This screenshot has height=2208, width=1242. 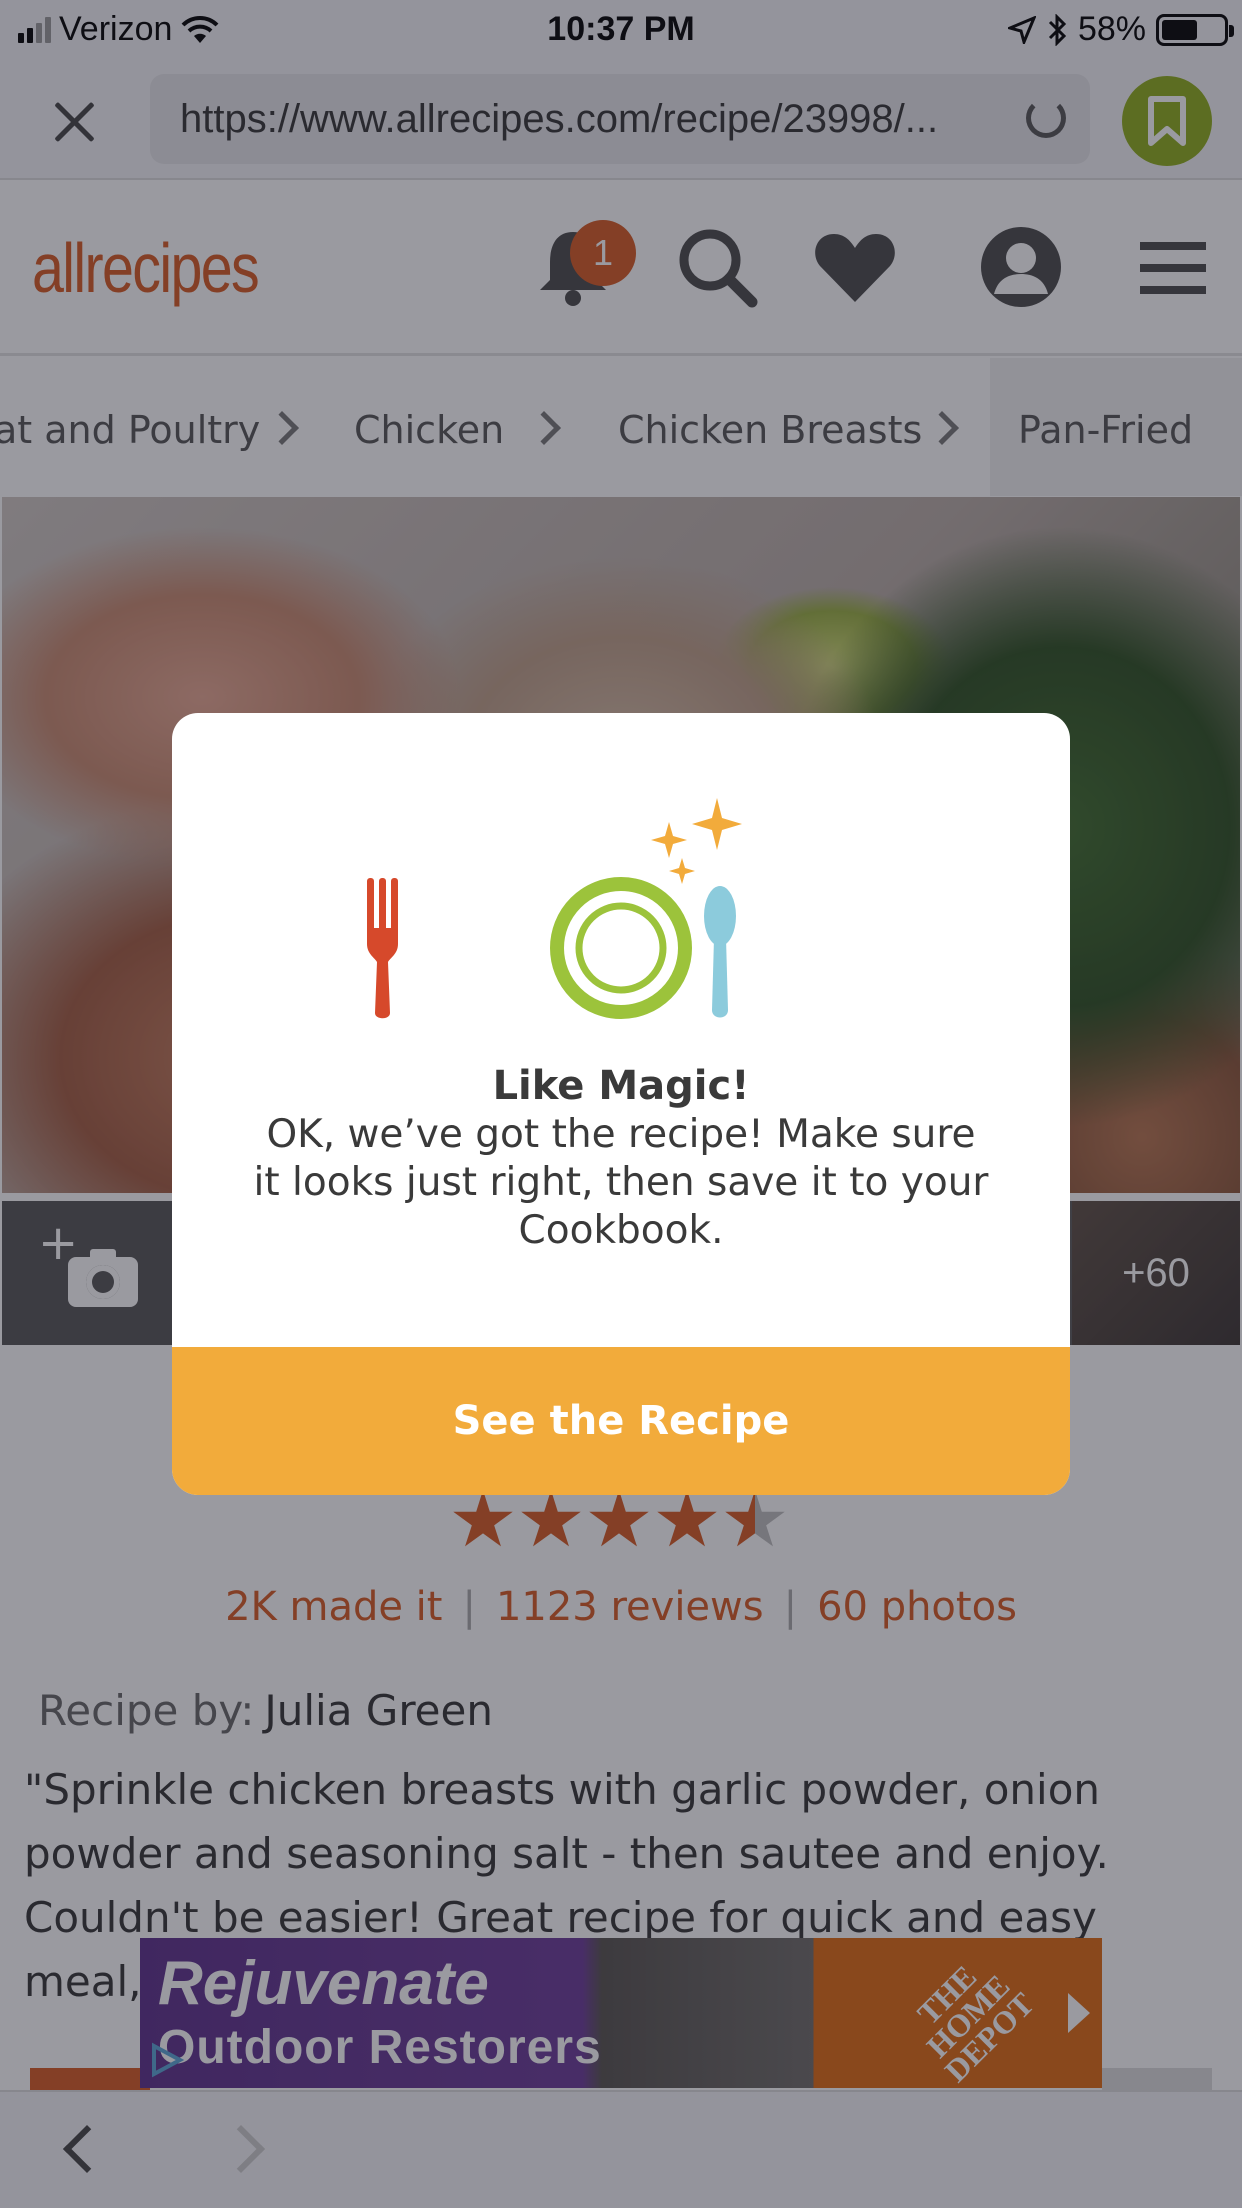 I want to click on plate-cutlery-illustration, so click(x=554, y=908).